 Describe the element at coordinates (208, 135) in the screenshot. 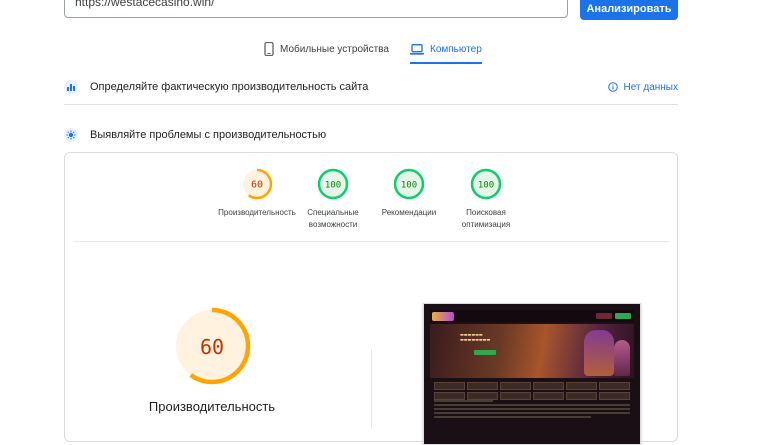

I see `lab-data-title: Выявляйте проблемы с производительностью` at that location.